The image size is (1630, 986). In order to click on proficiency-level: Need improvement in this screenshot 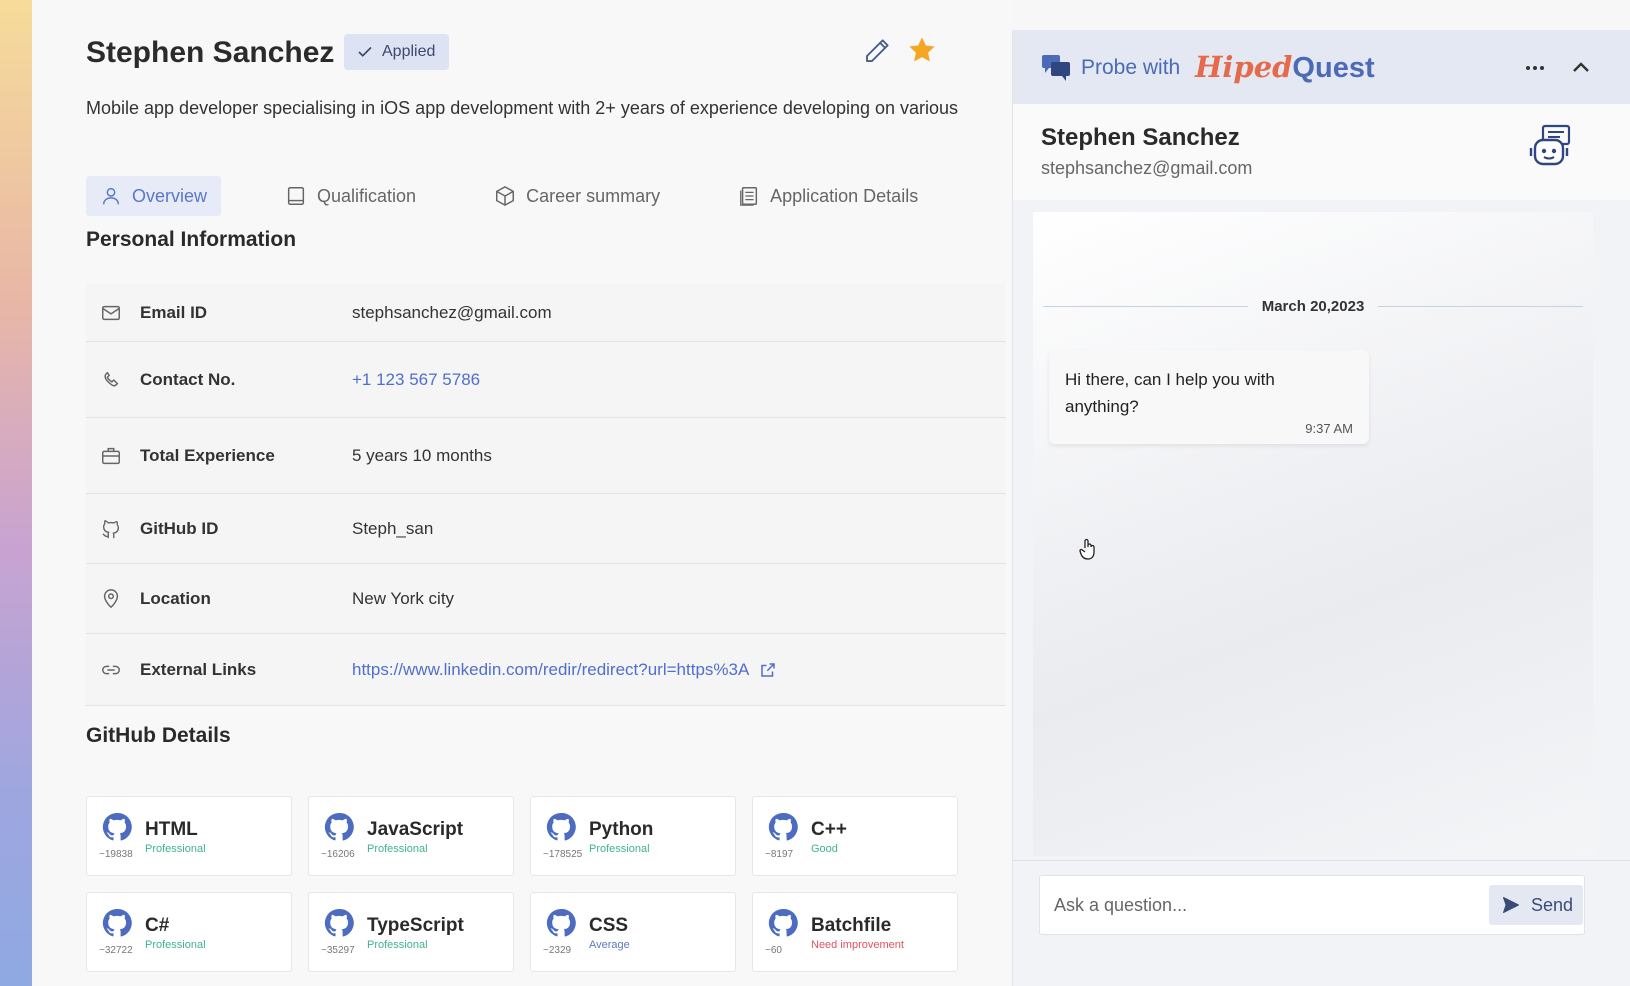, I will do `click(857, 945)`.